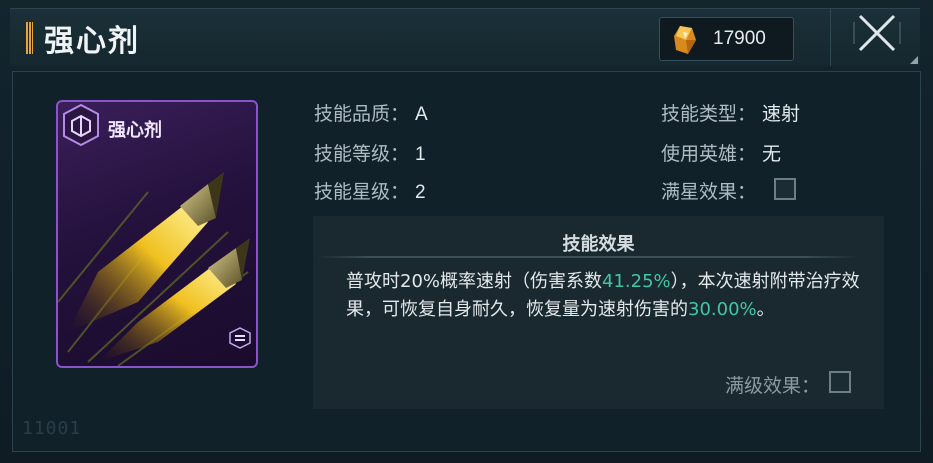 This screenshot has height=463, width=933. What do you see at coordinates (420, 154) in the screenshot?
I see `level-value: 1` at bounding box center [420, 154].